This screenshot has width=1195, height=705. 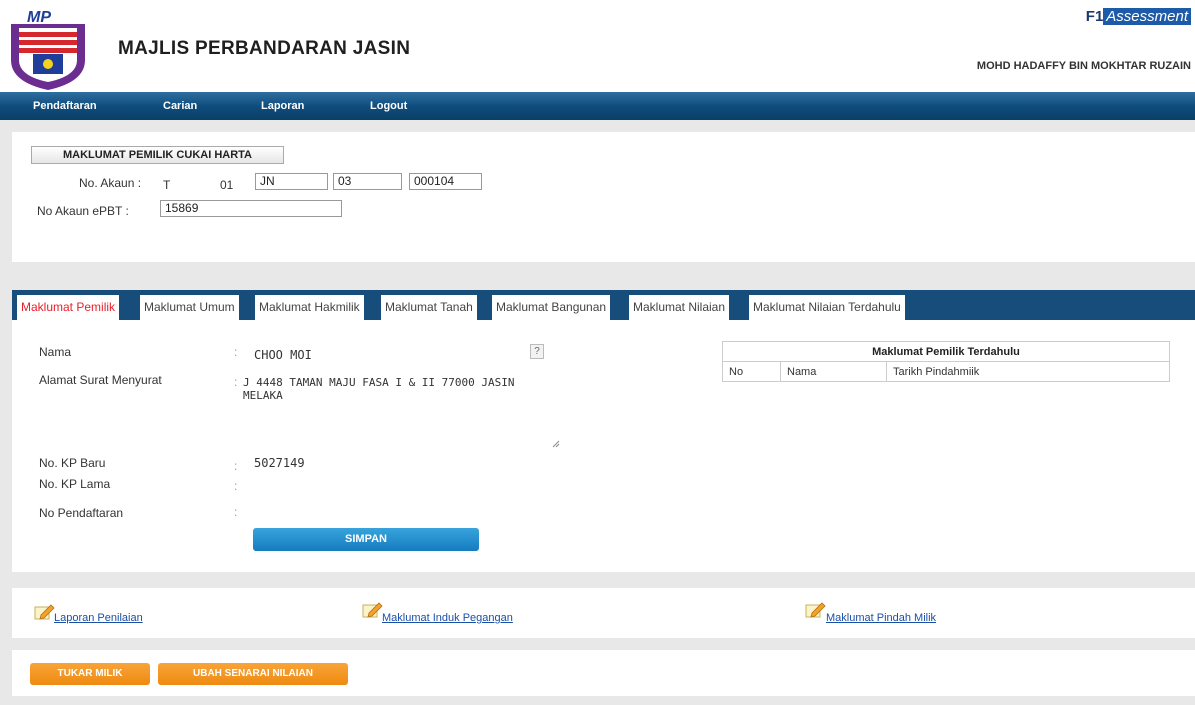 What do you see at coordinates (167, 185) in the screenshot?
I see `account-part1: T` at bounding box center [167, 185].